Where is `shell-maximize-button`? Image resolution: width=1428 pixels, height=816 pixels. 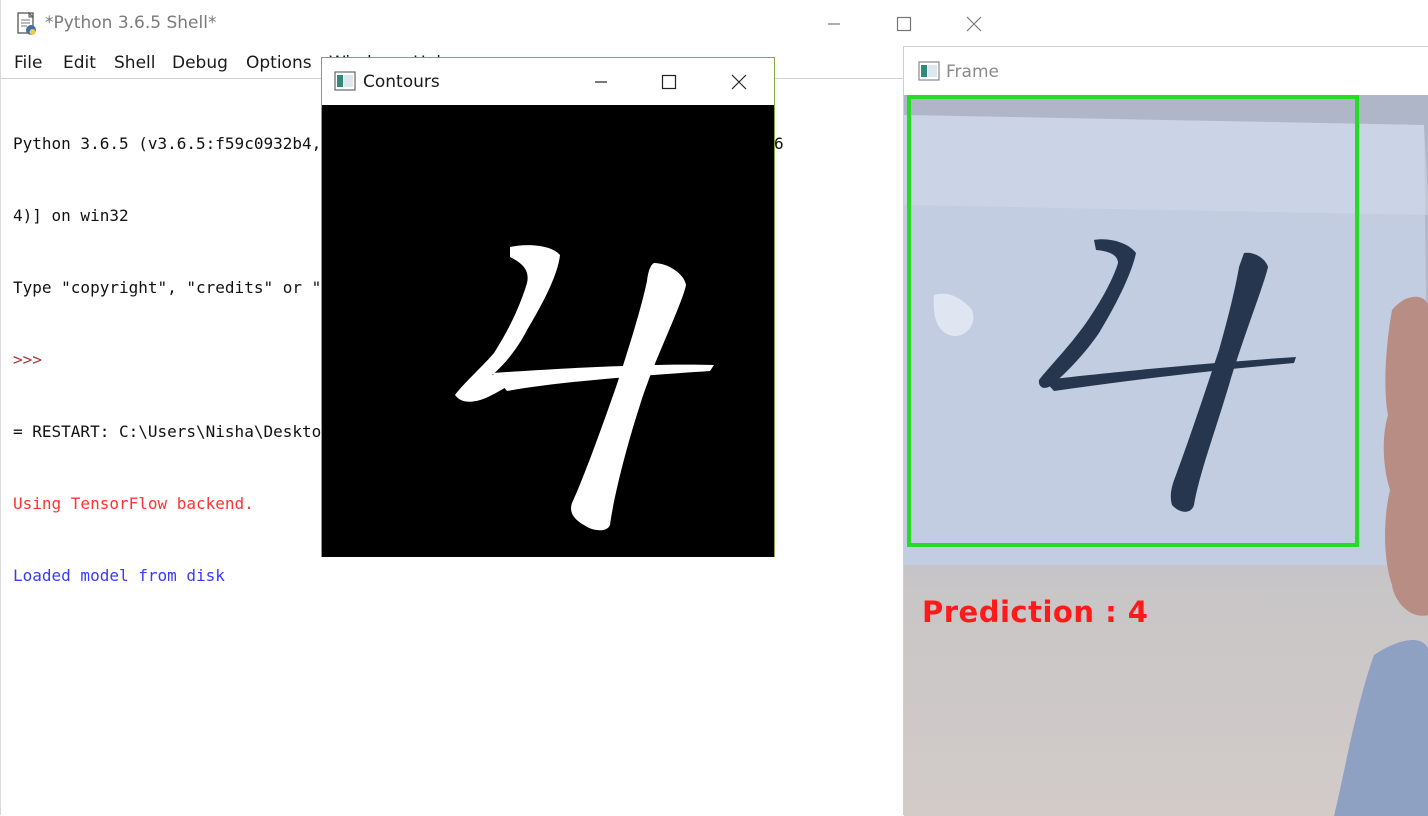
shell-maximize-button is located at coordinates (904, 24).